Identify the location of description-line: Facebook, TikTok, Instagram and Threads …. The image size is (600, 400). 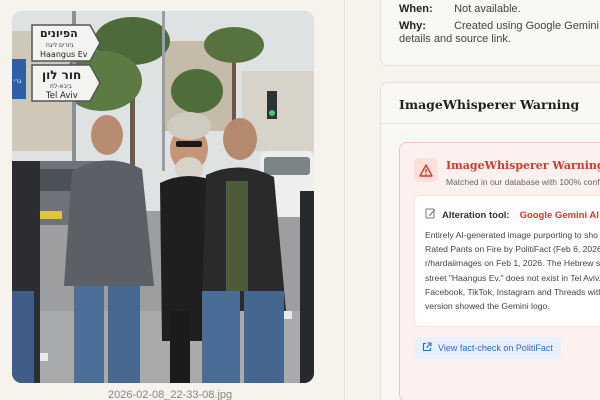
(512, 291).